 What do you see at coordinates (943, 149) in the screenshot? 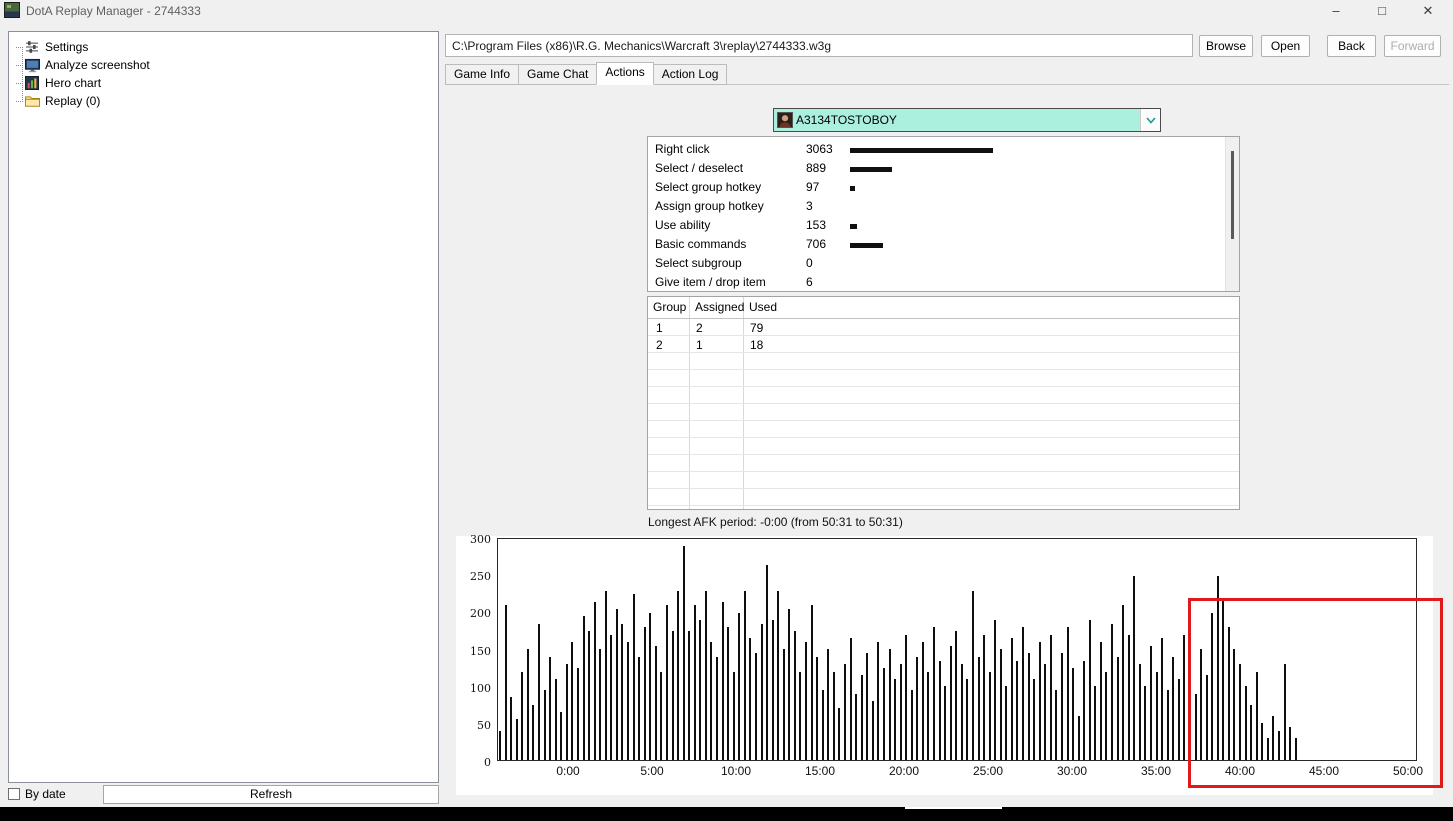
I see `action-row: Right click 3063` at bounding box center [943, 149].